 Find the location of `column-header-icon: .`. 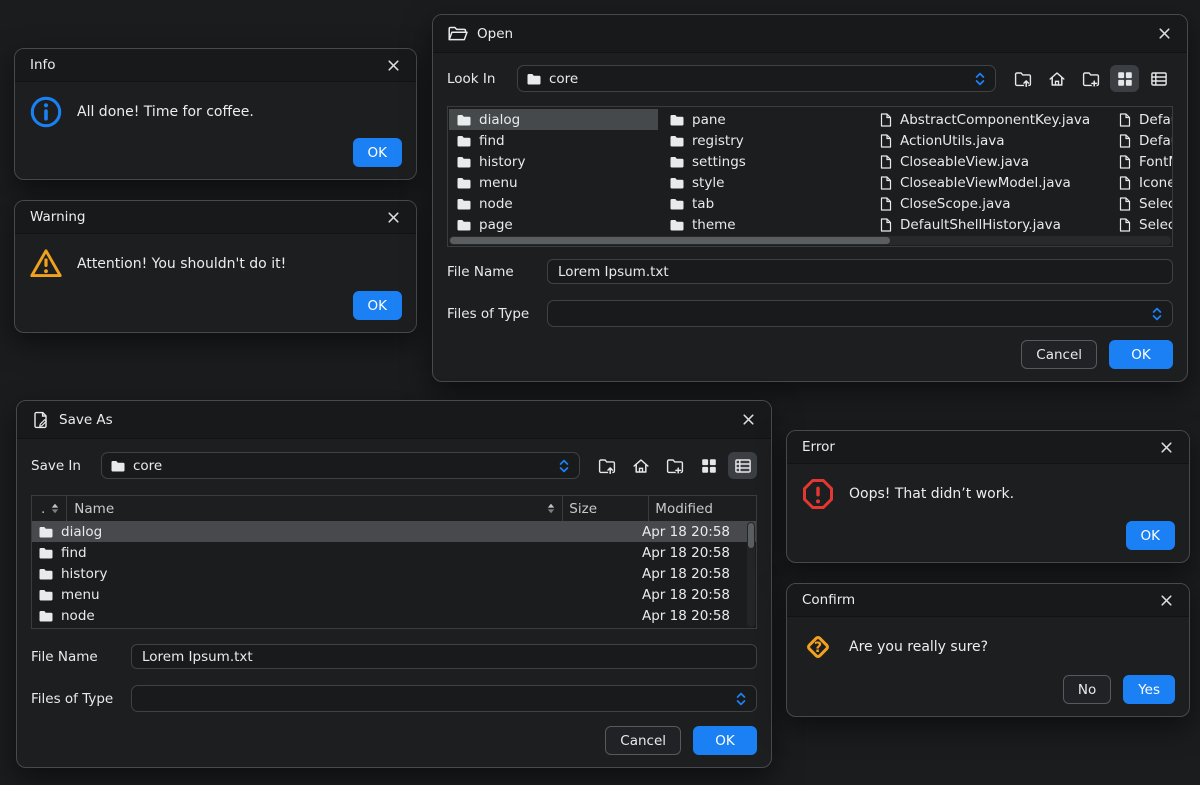

column-header-icon: . is located at coordinates (50, 508).